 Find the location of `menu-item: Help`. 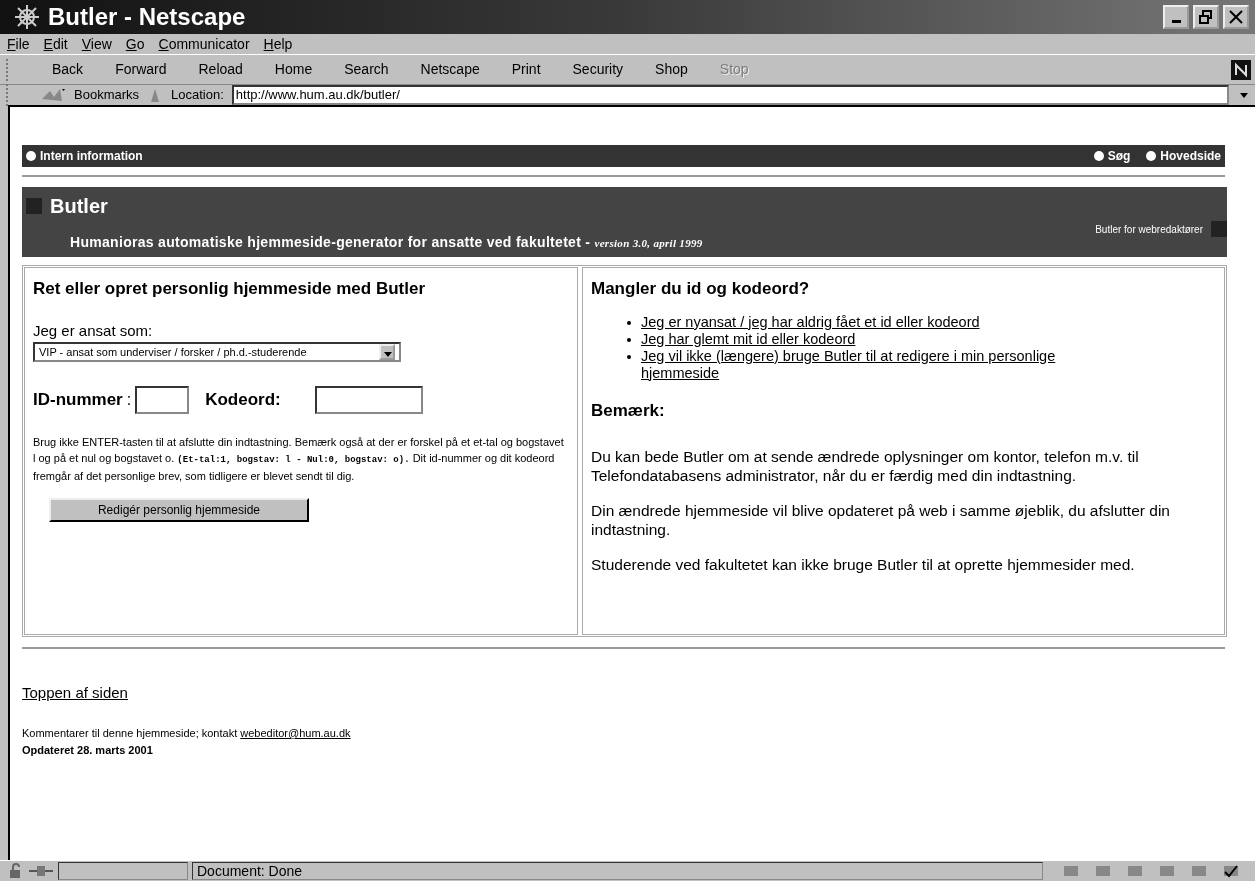

menu-item: Help is located at coordinates (278, 44).